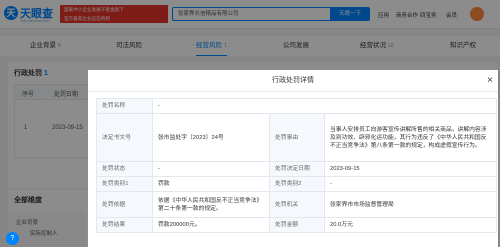 The height and width of the screenshot is (247, 500). What do you see at coordinates (211, 137) in the screenshot?
I see `field-value: 张市监处字〔2023〕24号` at bounding box center [211, 137].